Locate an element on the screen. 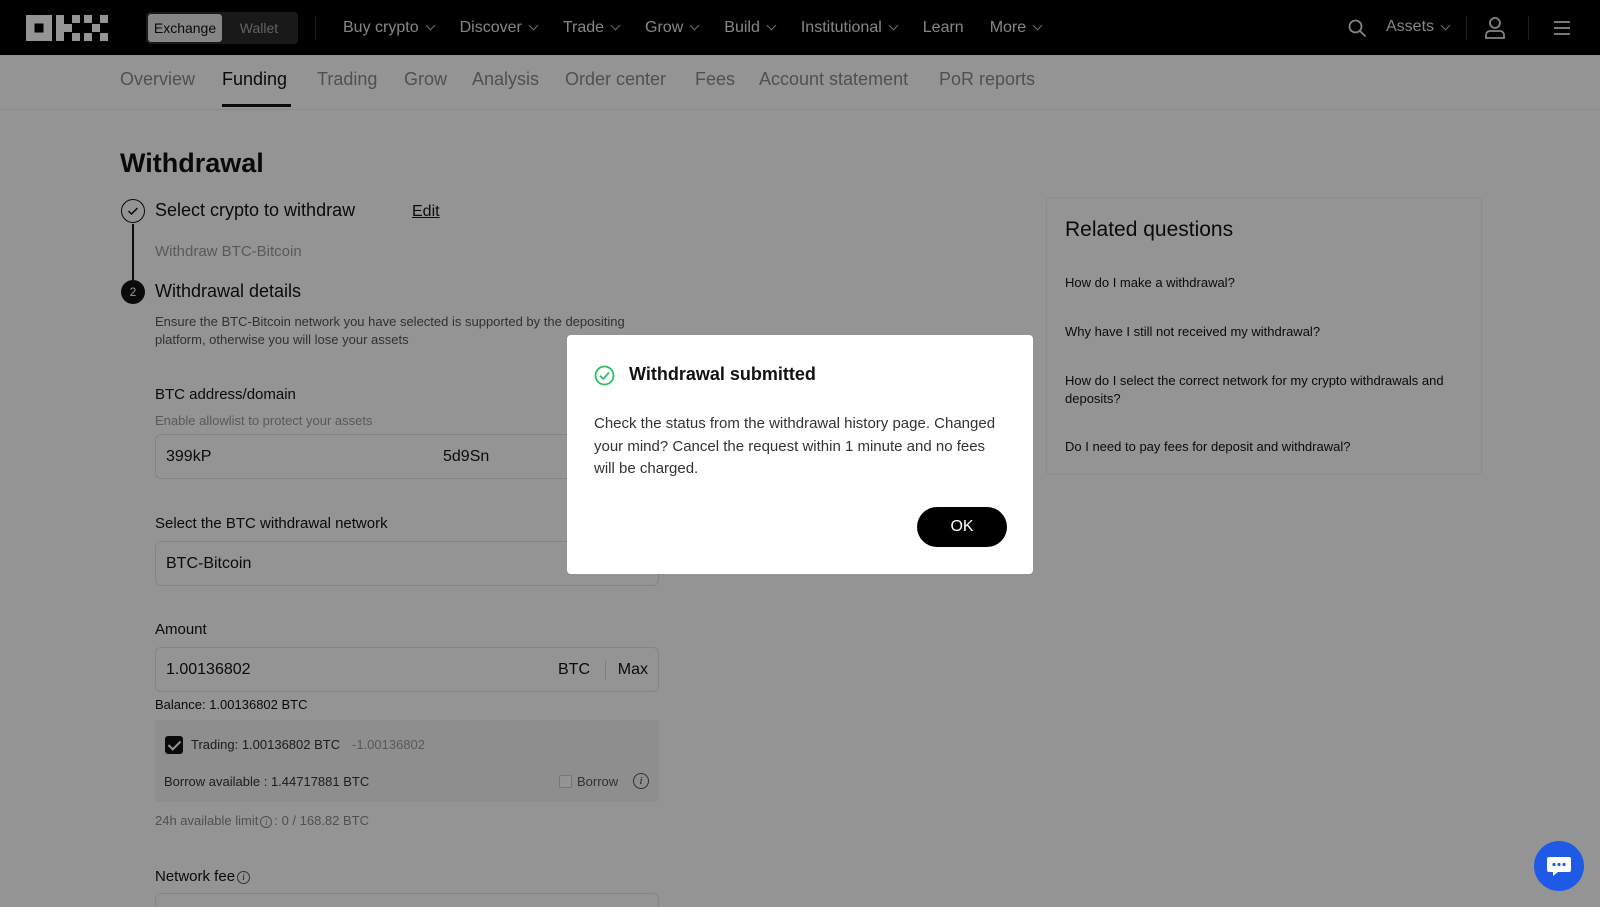 The width and height of the screenshot is (1600, 907). chat-icon is located at coordinates (1559, 866).